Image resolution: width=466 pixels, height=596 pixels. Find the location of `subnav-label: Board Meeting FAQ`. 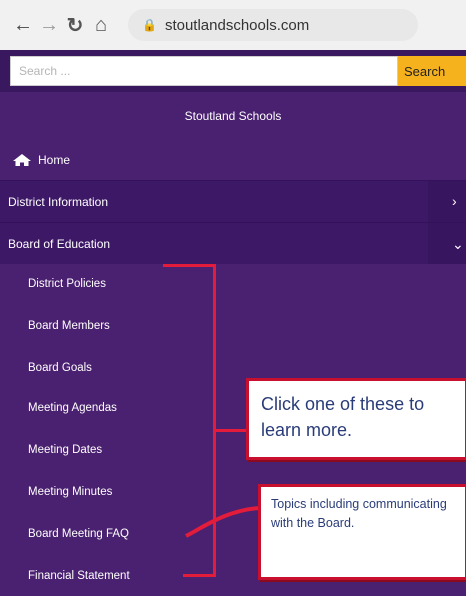

subnav-label: Board Meeting FAQ is located at coordinates (78, 534).